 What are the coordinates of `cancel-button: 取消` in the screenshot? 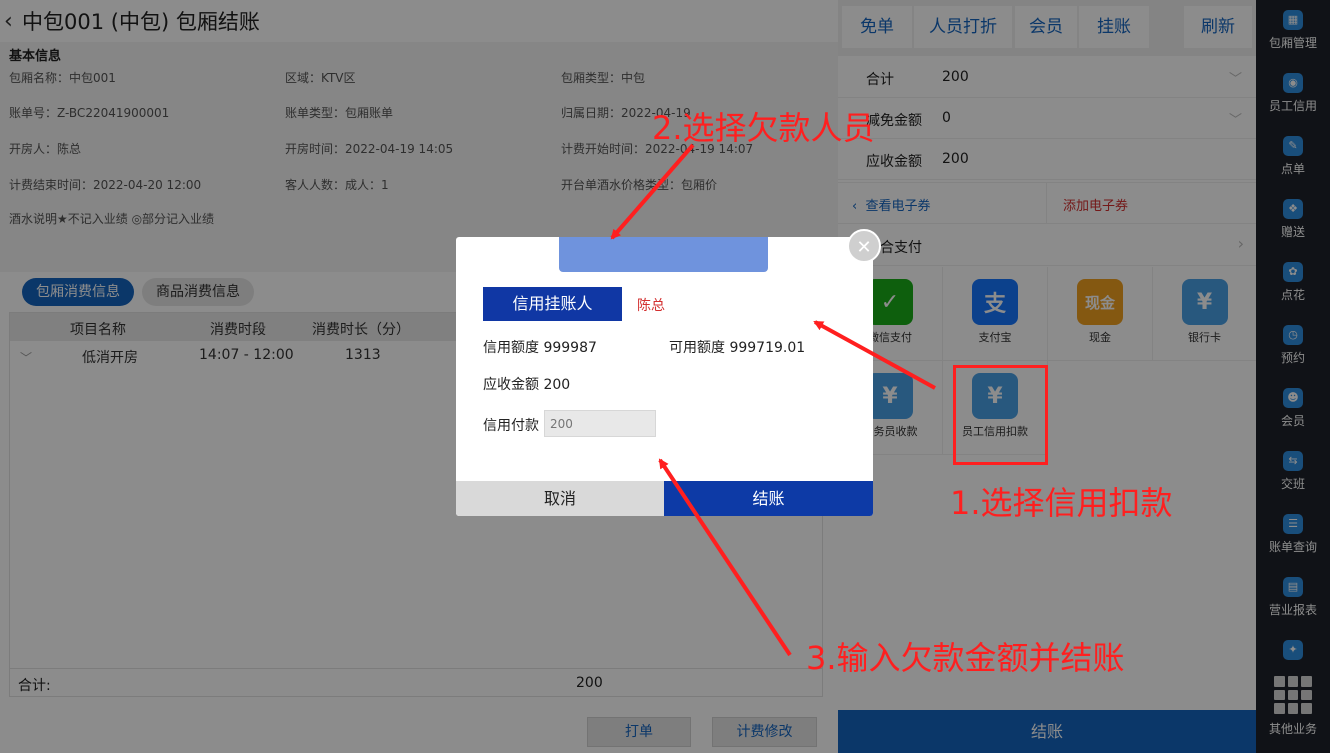 It's located at (560, 498).